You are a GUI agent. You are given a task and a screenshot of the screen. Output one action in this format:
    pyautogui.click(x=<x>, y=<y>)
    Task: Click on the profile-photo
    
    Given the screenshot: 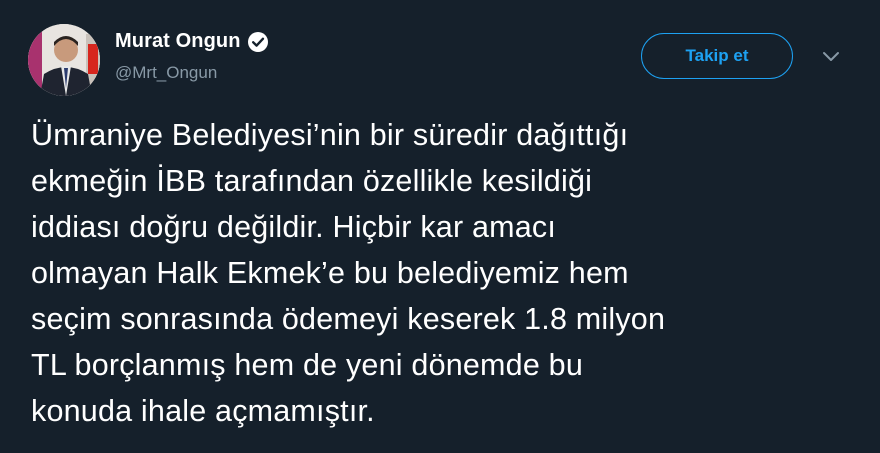 What is the action you would take?
    pyautogui.click(x=64, y=60)
    